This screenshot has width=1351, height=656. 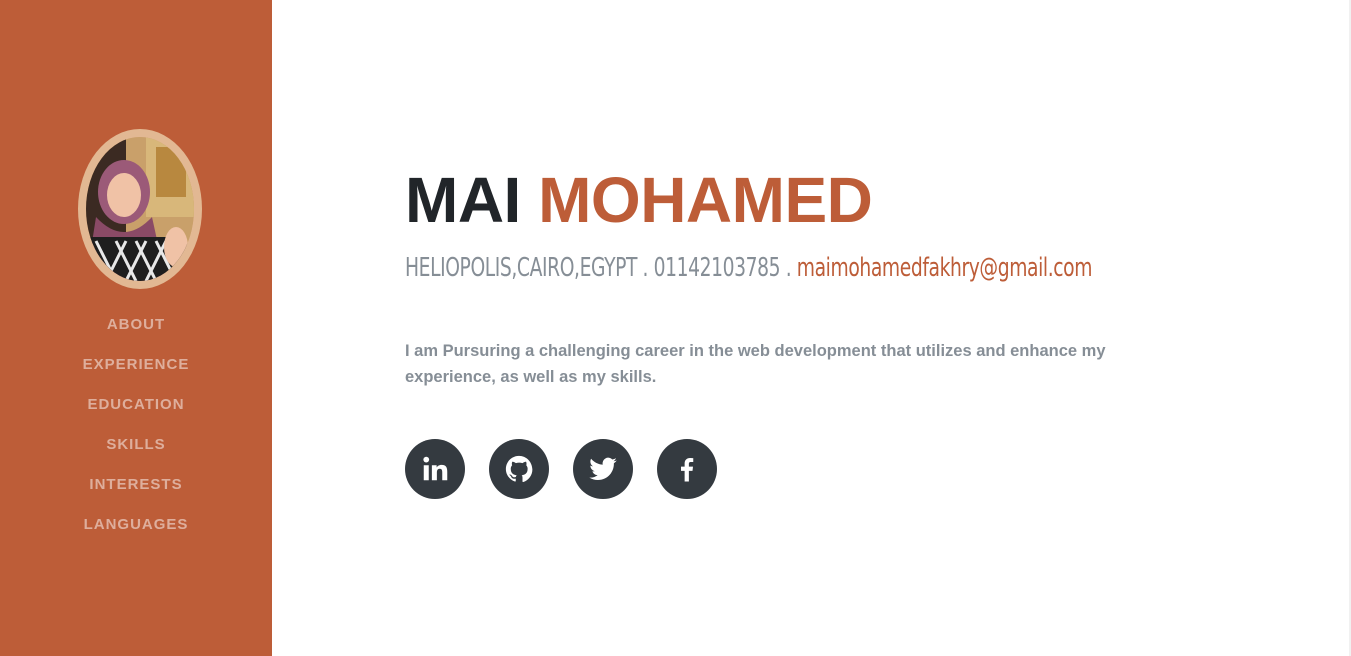 I want to click on twitter-button, so click(x=603, y=469).